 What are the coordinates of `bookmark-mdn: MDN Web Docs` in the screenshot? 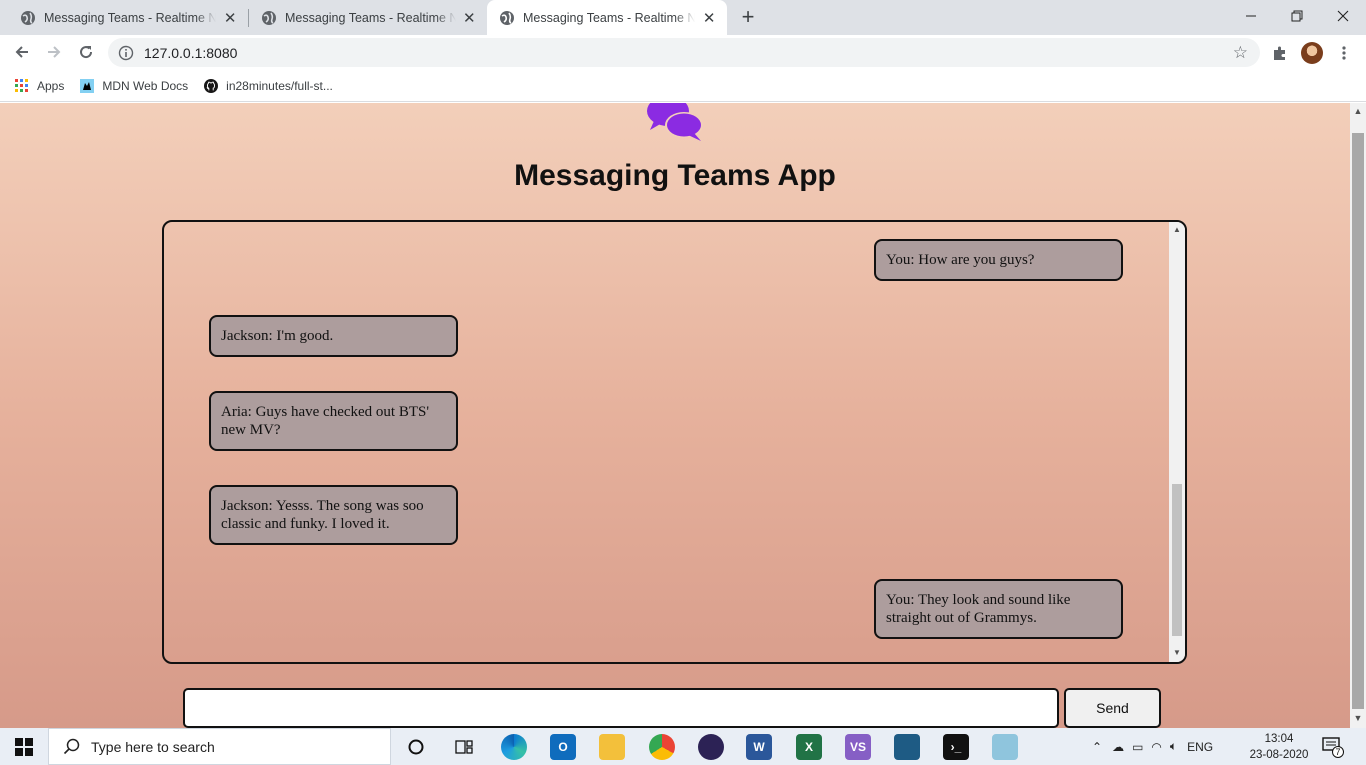 It's located at (134, 85).